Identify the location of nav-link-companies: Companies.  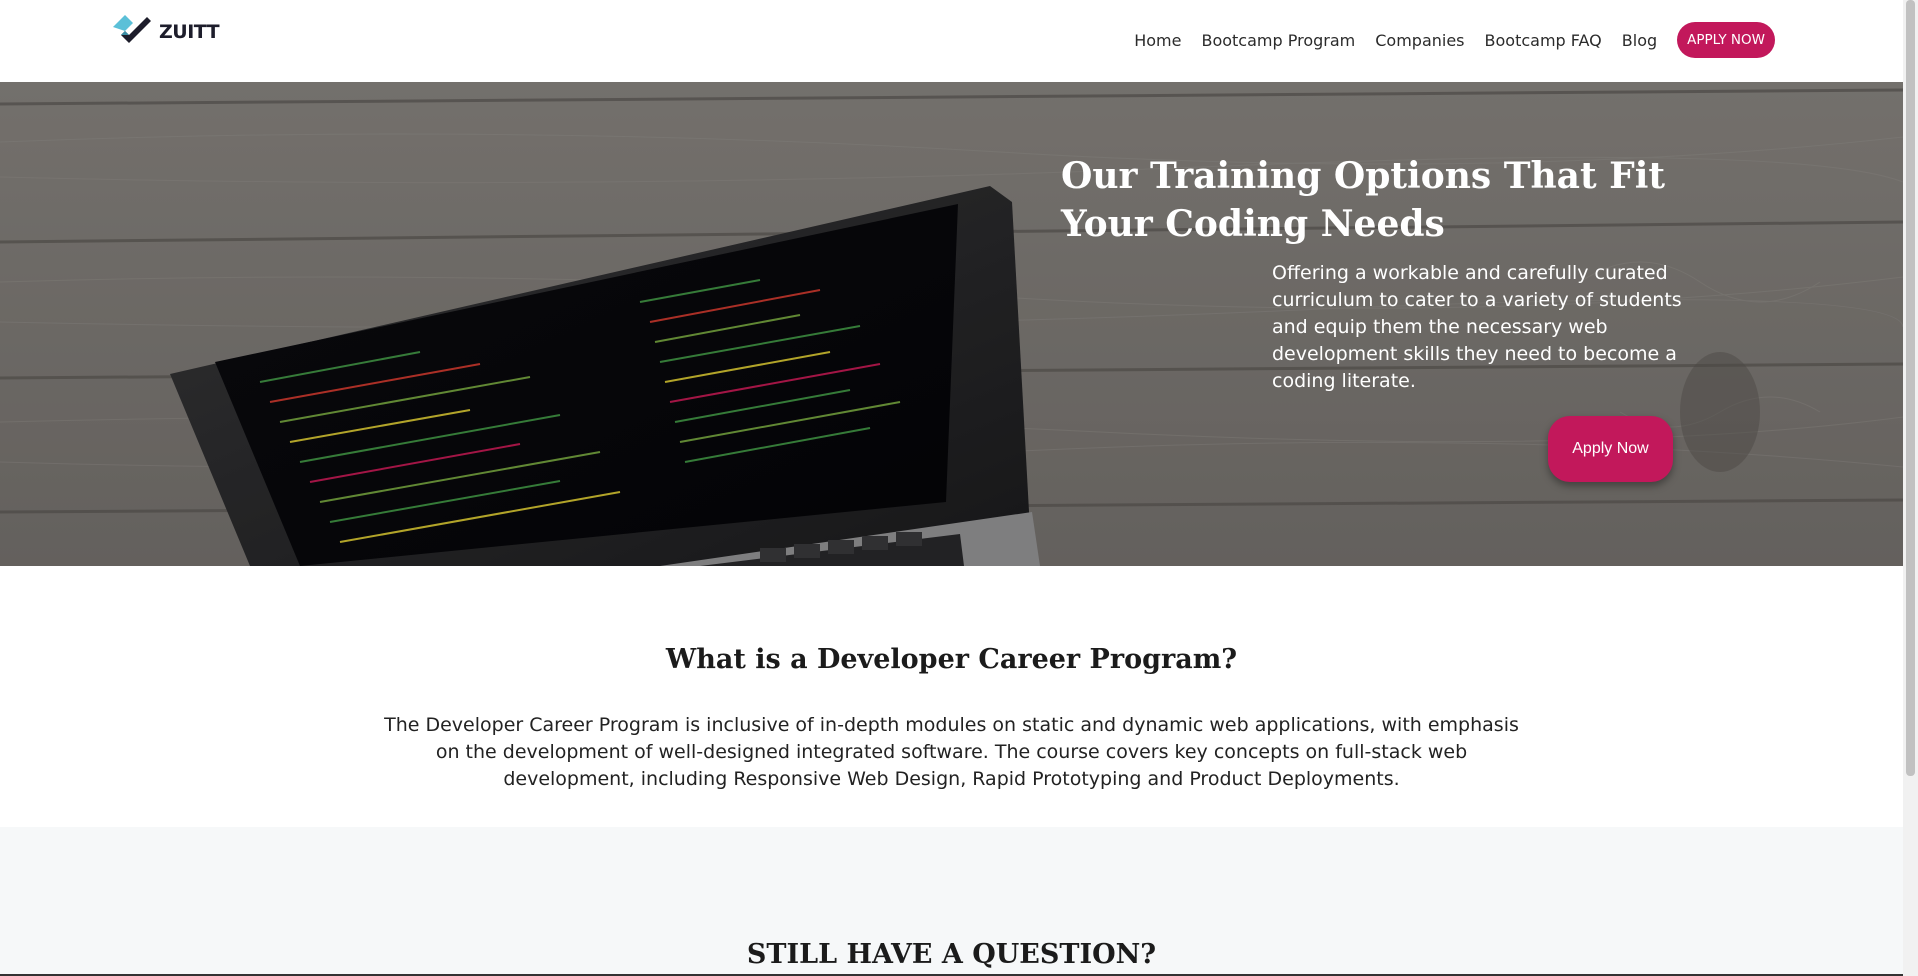
(1419, 40).